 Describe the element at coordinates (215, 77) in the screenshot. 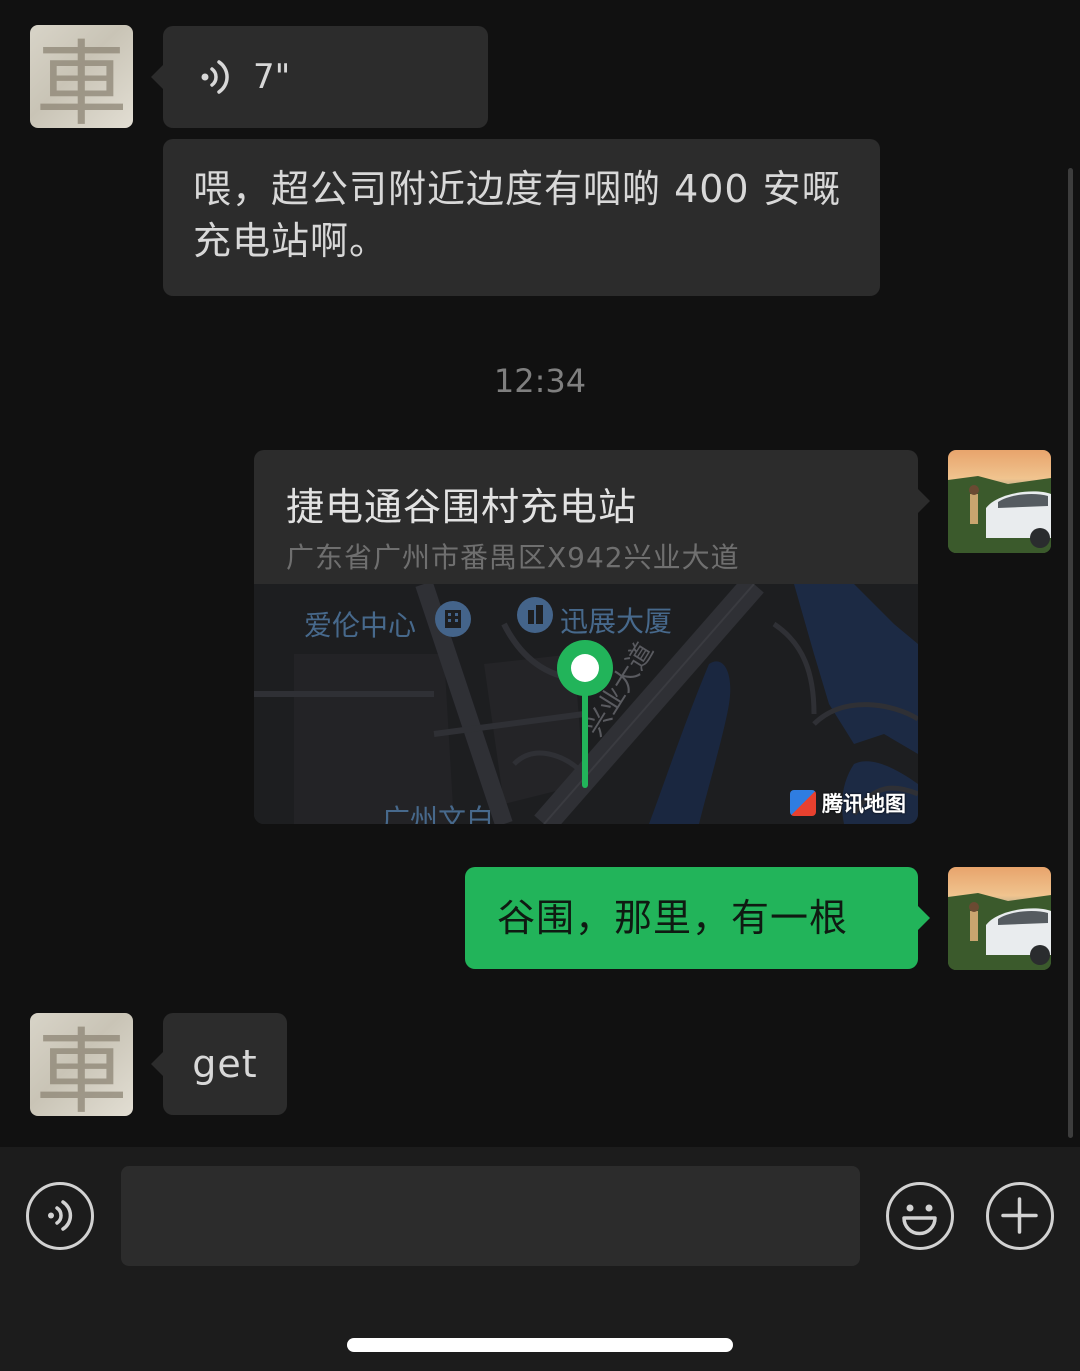

I see `sound-wave-icon` at that location.